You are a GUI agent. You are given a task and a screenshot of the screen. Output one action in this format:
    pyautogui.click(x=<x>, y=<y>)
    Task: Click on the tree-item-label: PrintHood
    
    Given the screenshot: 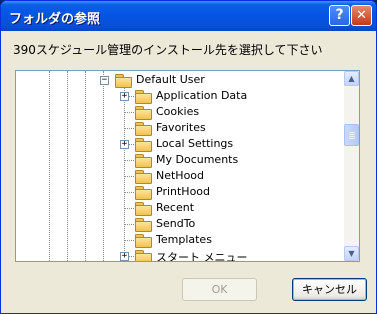 What is the action you would take?
    pyautogui.click(x=183, y=191)
    